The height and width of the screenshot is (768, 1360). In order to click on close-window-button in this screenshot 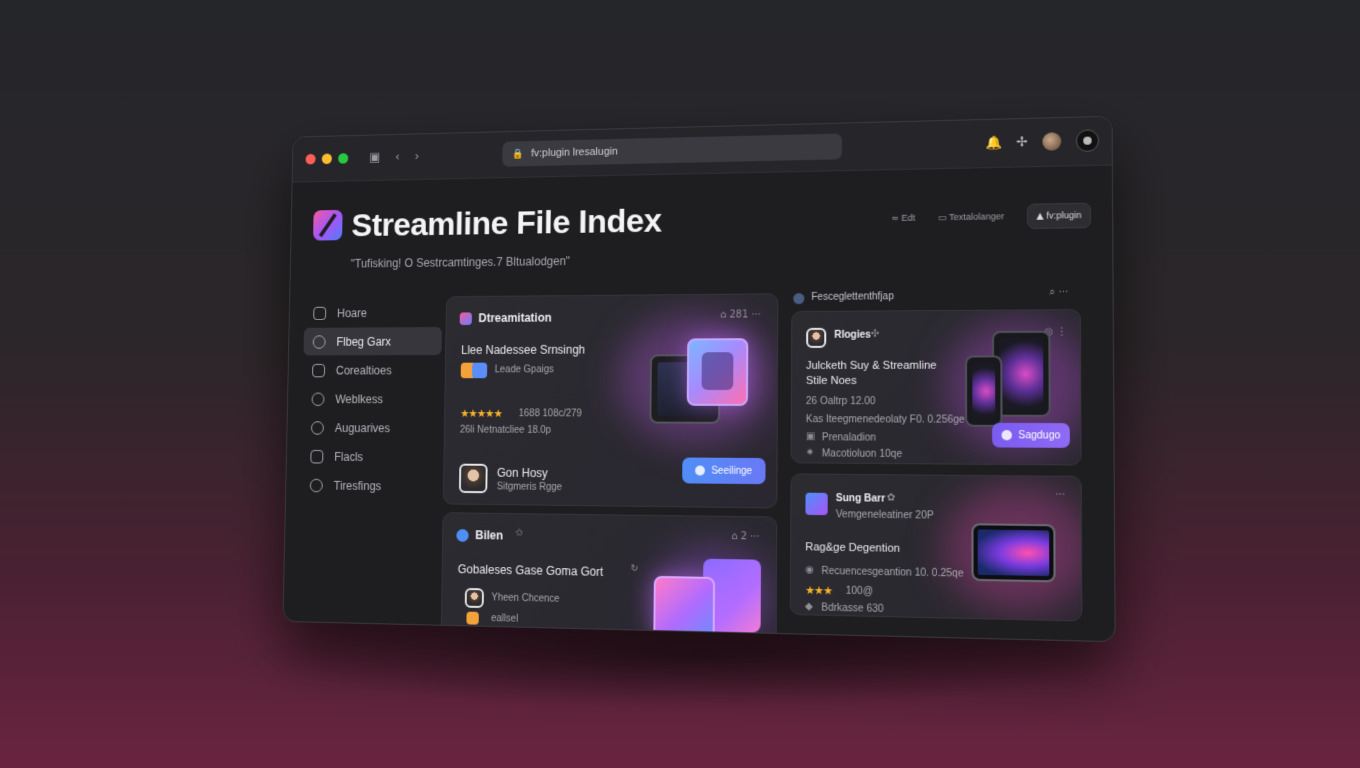, I will do `click(310, 159)`.